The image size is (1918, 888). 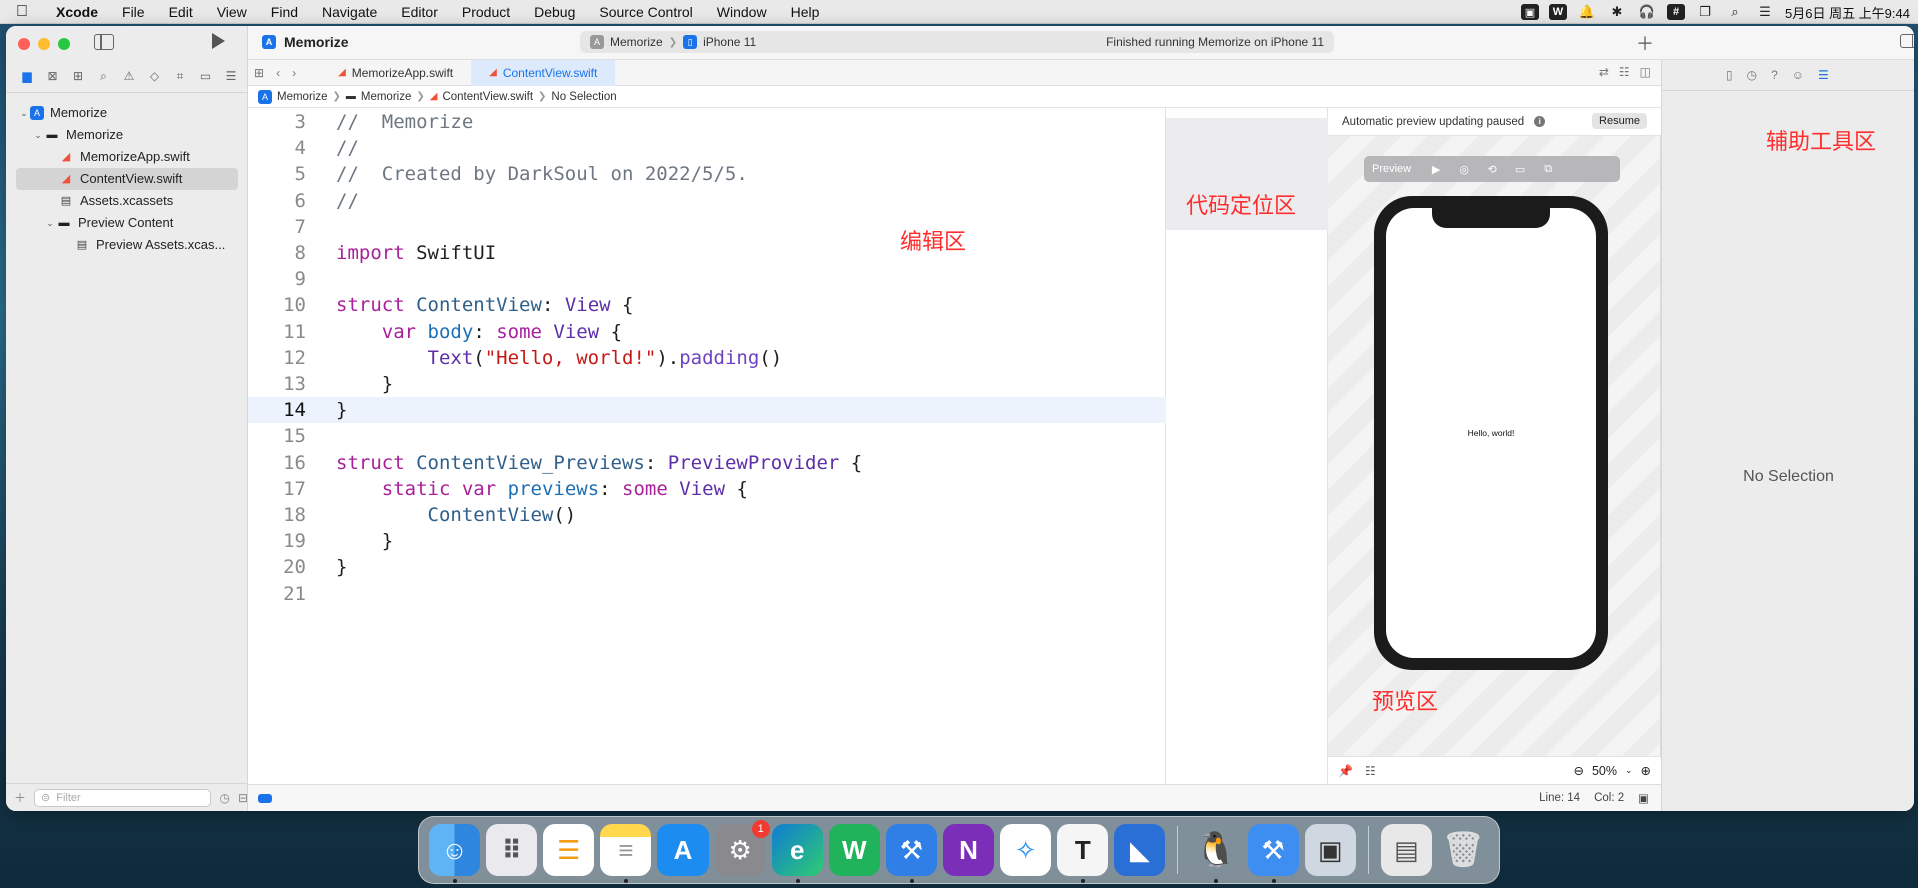 I want to click on report-navigator-icon: ☰, so click(x=231, y=76).